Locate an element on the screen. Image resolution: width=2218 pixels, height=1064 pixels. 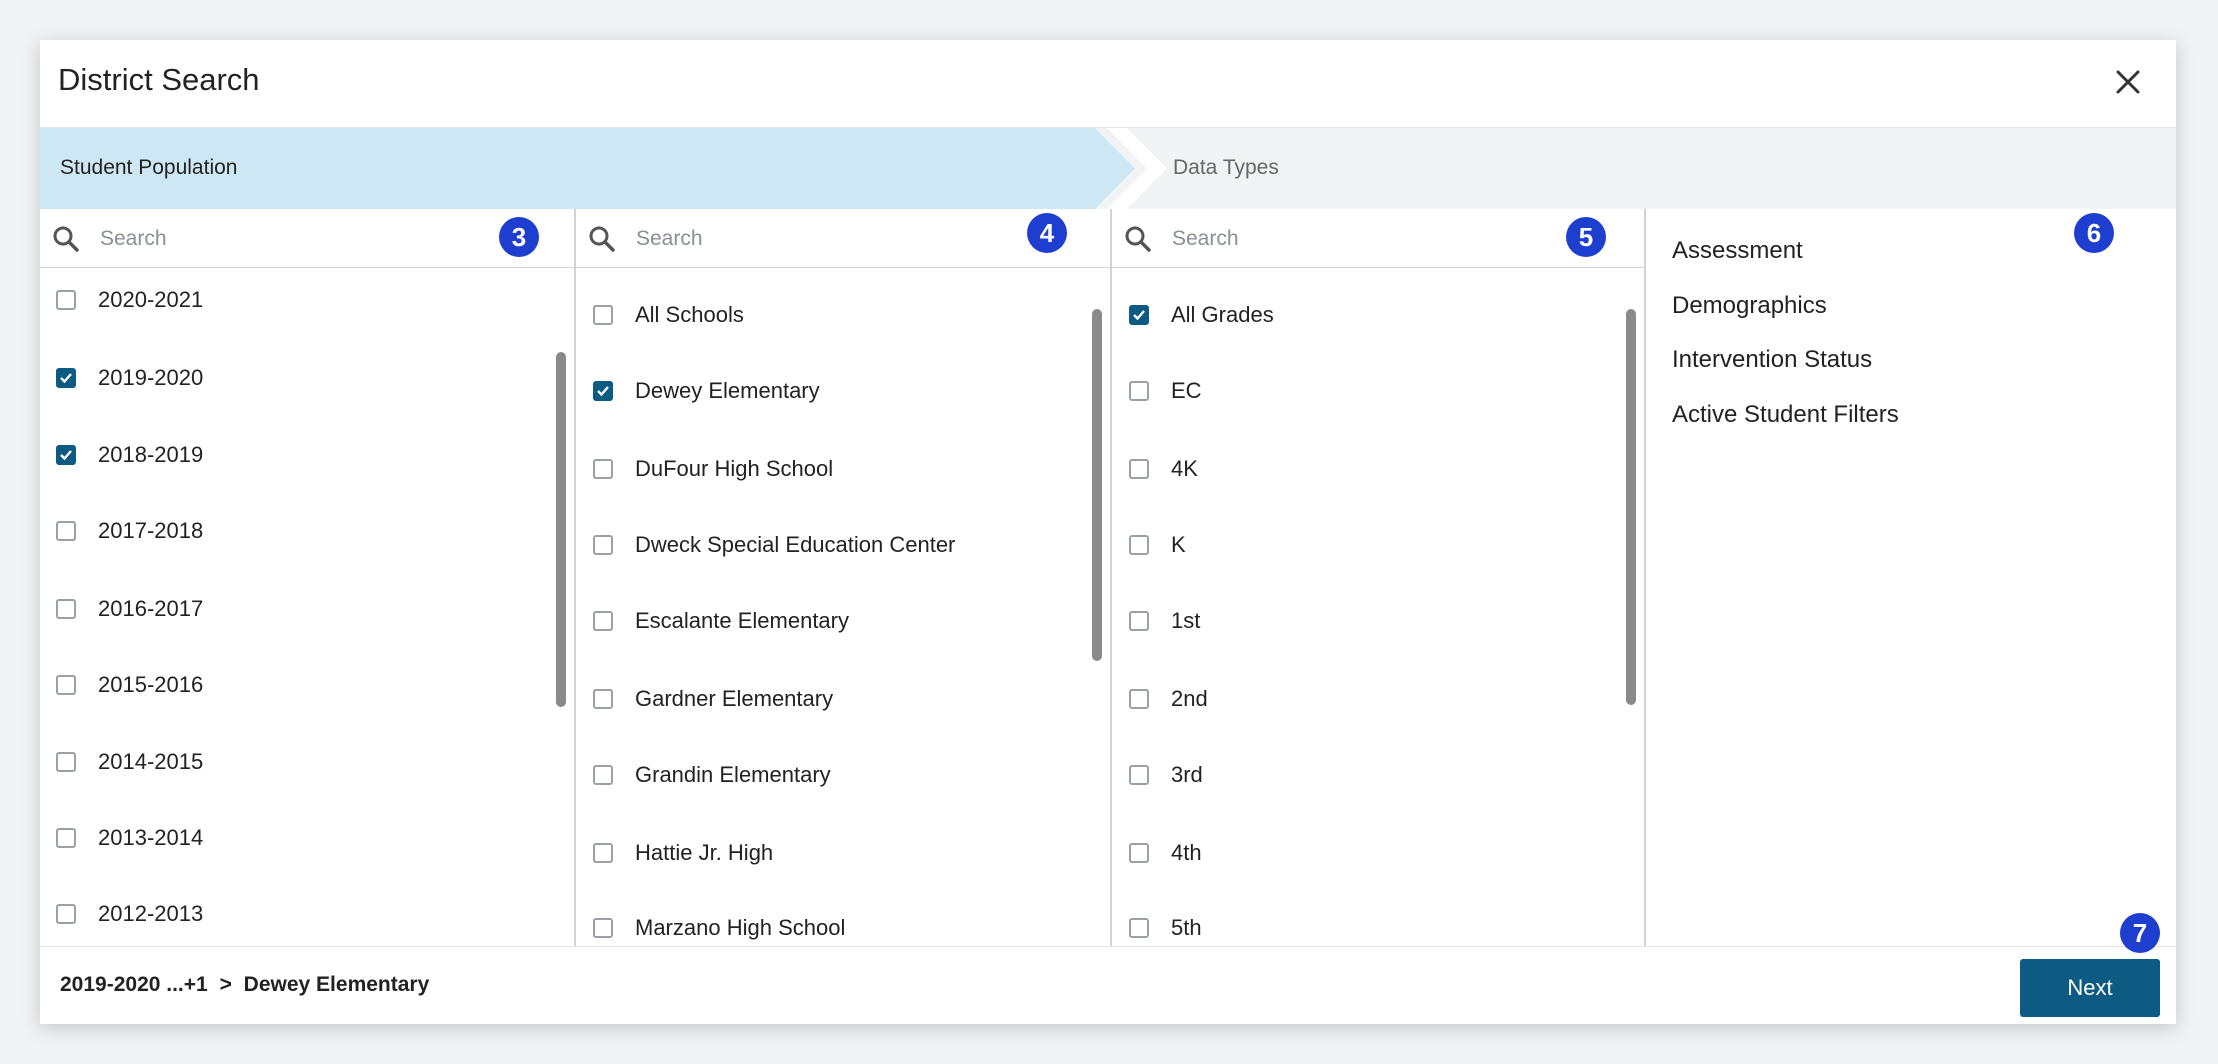
list-item: Dweck Special Education Center is located at coordinates (843, 545).